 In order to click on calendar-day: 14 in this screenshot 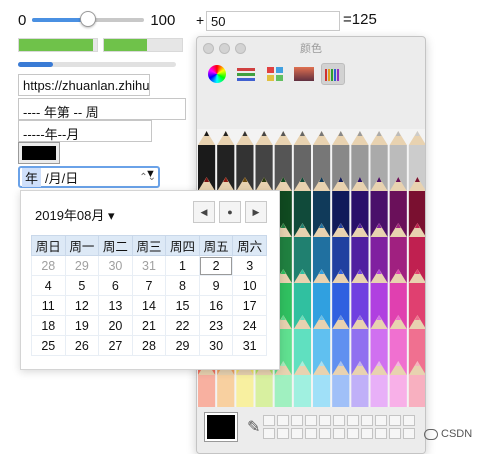, I will do `click(149, 305)`.